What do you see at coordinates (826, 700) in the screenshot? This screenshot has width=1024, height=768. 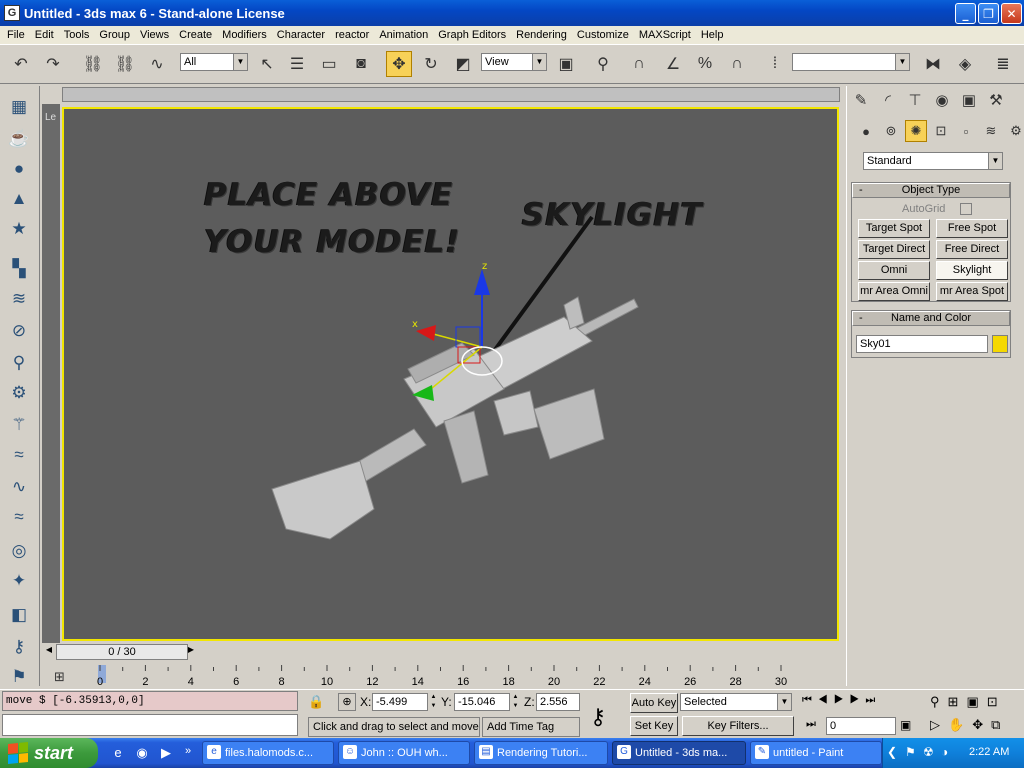 I see `previous-frame-icon: ◀` at bounding box center [826, 700].